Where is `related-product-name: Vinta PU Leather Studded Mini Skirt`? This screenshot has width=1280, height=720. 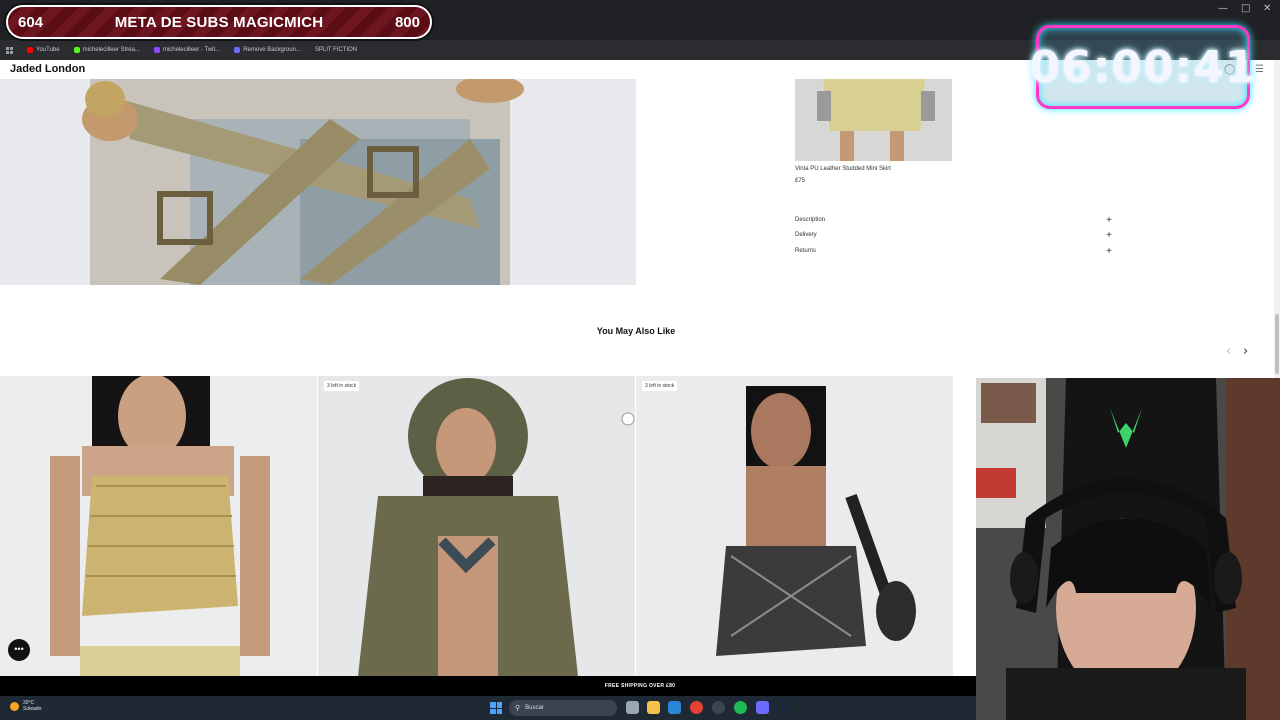 related-product-name: Vinta PU Leather Studded Mini Skirt is located at coordinates (843, 169).